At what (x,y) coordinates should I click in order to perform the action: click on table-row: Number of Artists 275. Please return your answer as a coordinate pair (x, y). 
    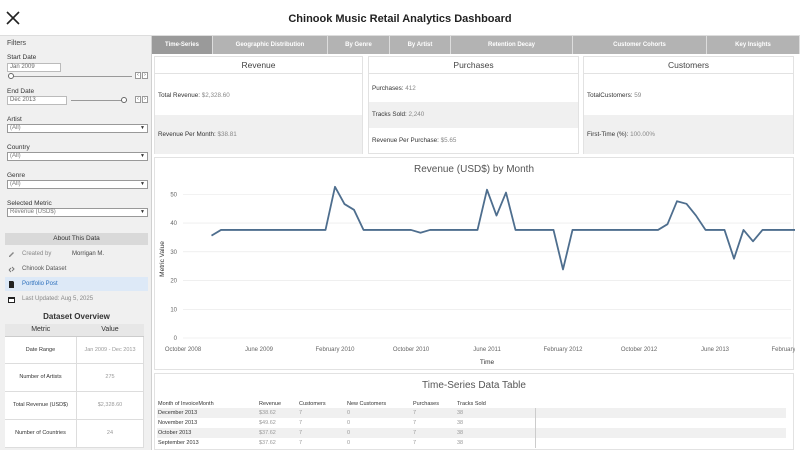
    Looking at the image, I should click on (75, 377).